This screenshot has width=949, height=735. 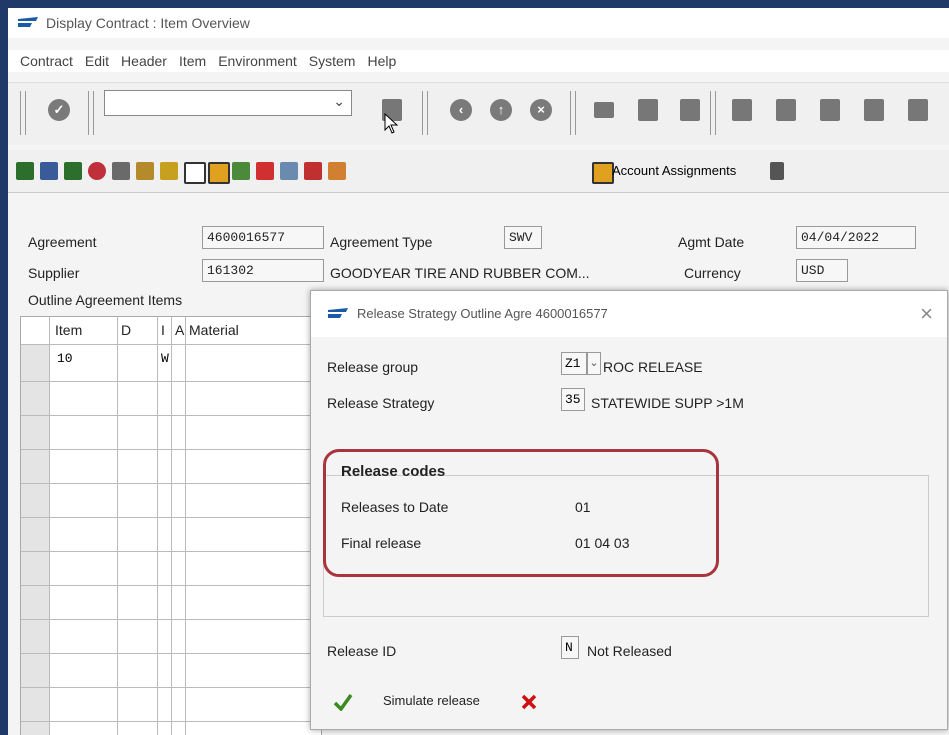 What do you see at coordinates (97, 171) in the screenshot?
I see `texts-icon` at bounding box center [97, 171].